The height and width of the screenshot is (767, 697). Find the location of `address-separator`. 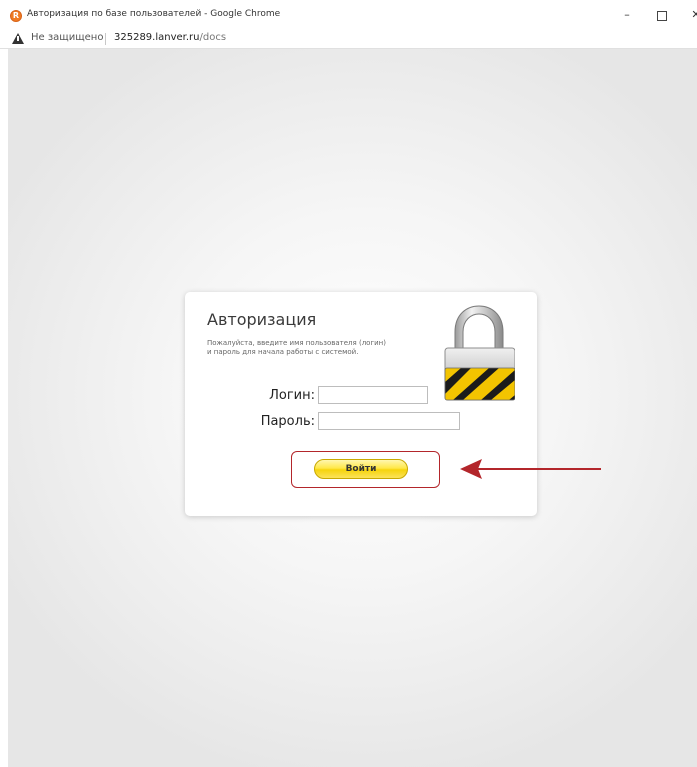

address-separator is located at coordinates (105, 39).